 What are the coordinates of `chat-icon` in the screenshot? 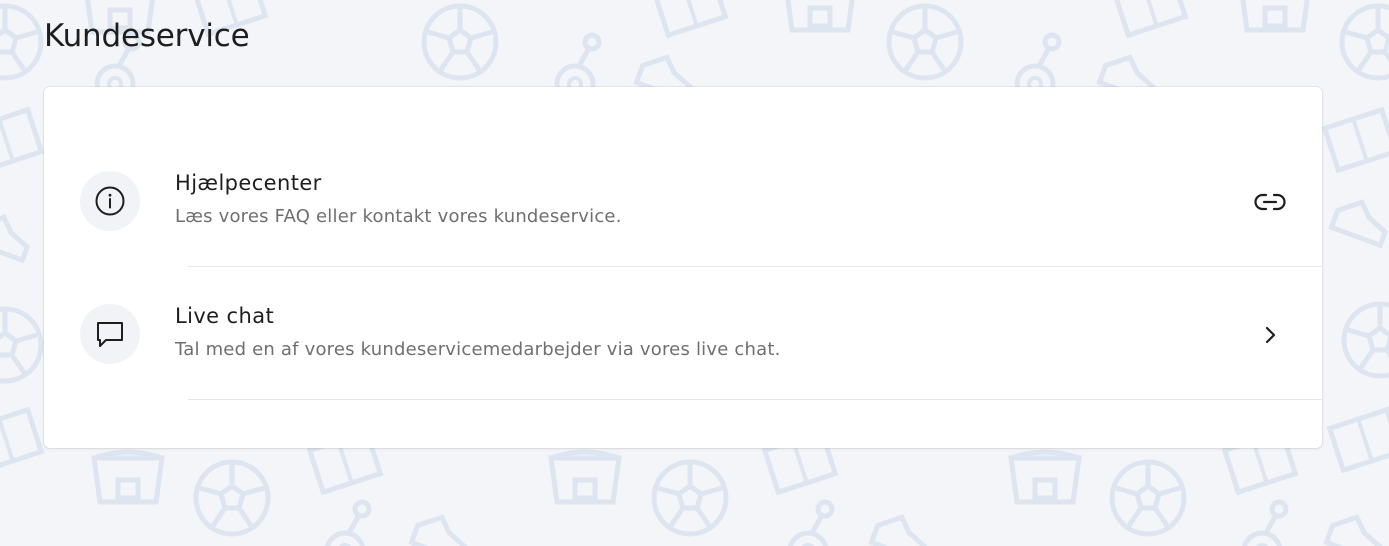 It's located at (110, 334).